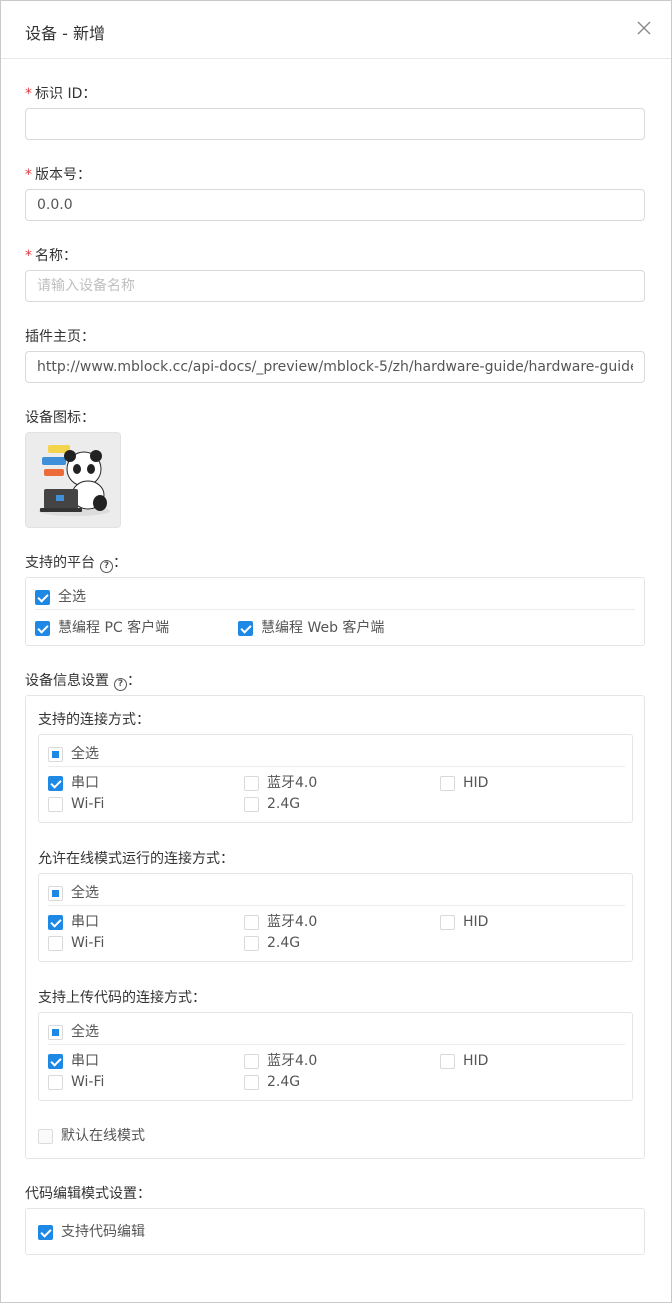  I want to click on dialog-title: 设备 - 新增, so click(65, 33).